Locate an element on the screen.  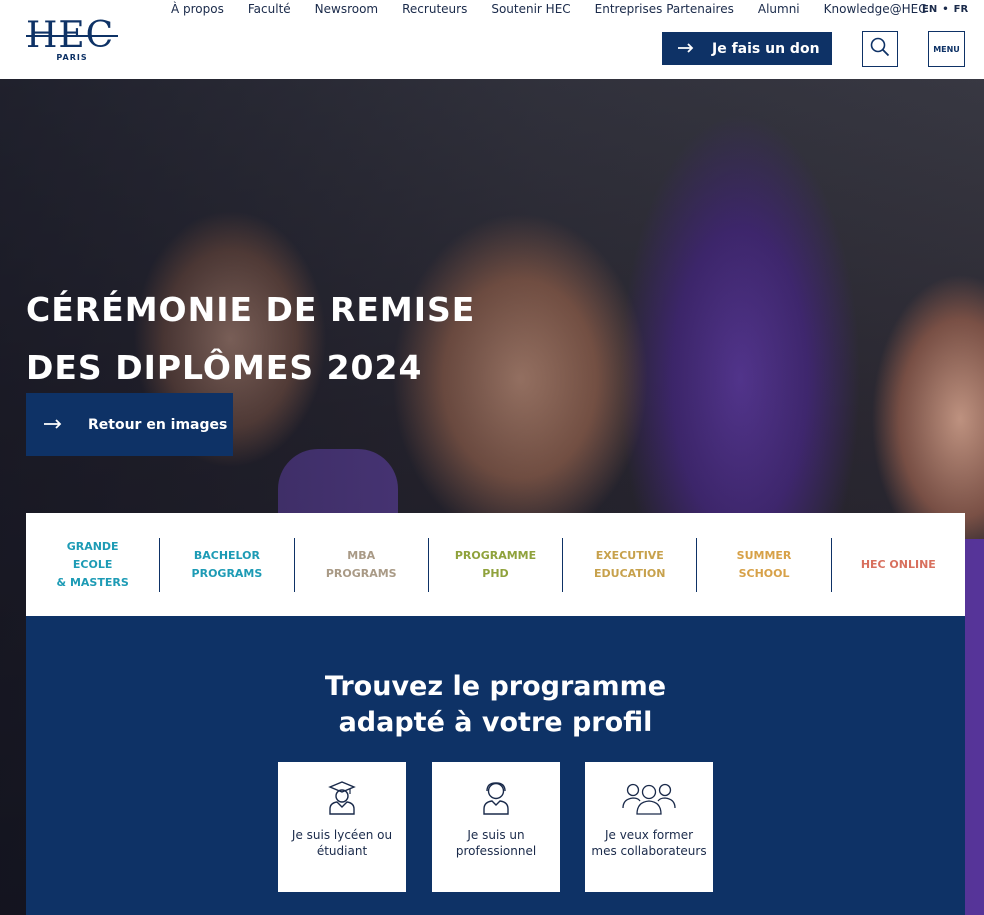
profile-card-student: Je suis lycéen ou étudiant is located at coordinates (342, 827).